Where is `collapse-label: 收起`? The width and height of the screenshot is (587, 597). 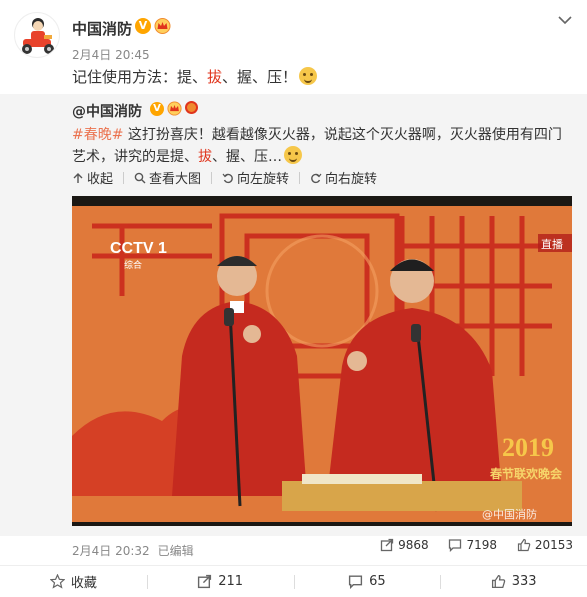
collapse-label: 收起 is located at coordinates (100, 179).